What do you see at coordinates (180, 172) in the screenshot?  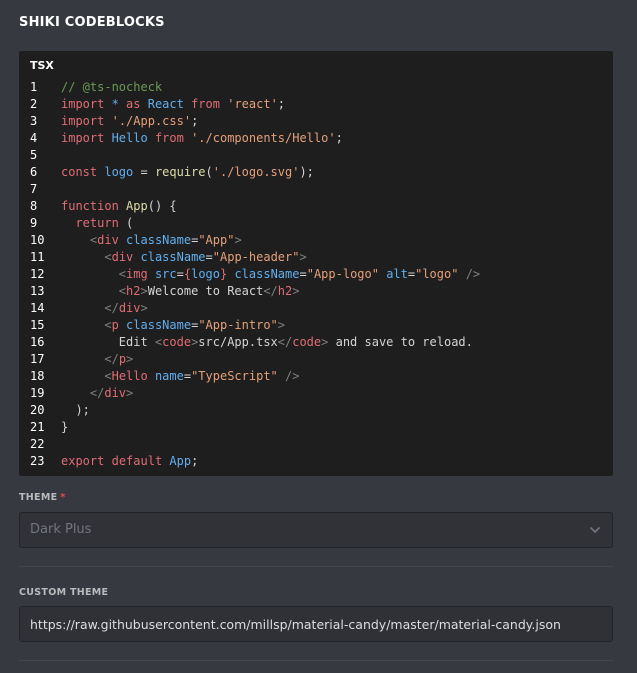 I see `code-token: require` at bounding box center [180, 172].